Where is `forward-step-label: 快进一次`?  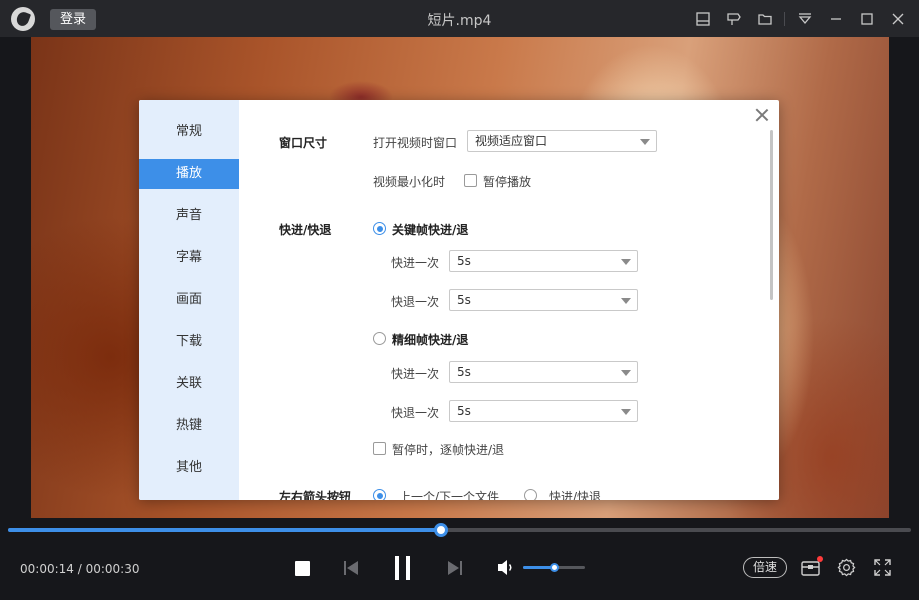
forward-step-label: 快进一次 is located at coordinates (415, 262).